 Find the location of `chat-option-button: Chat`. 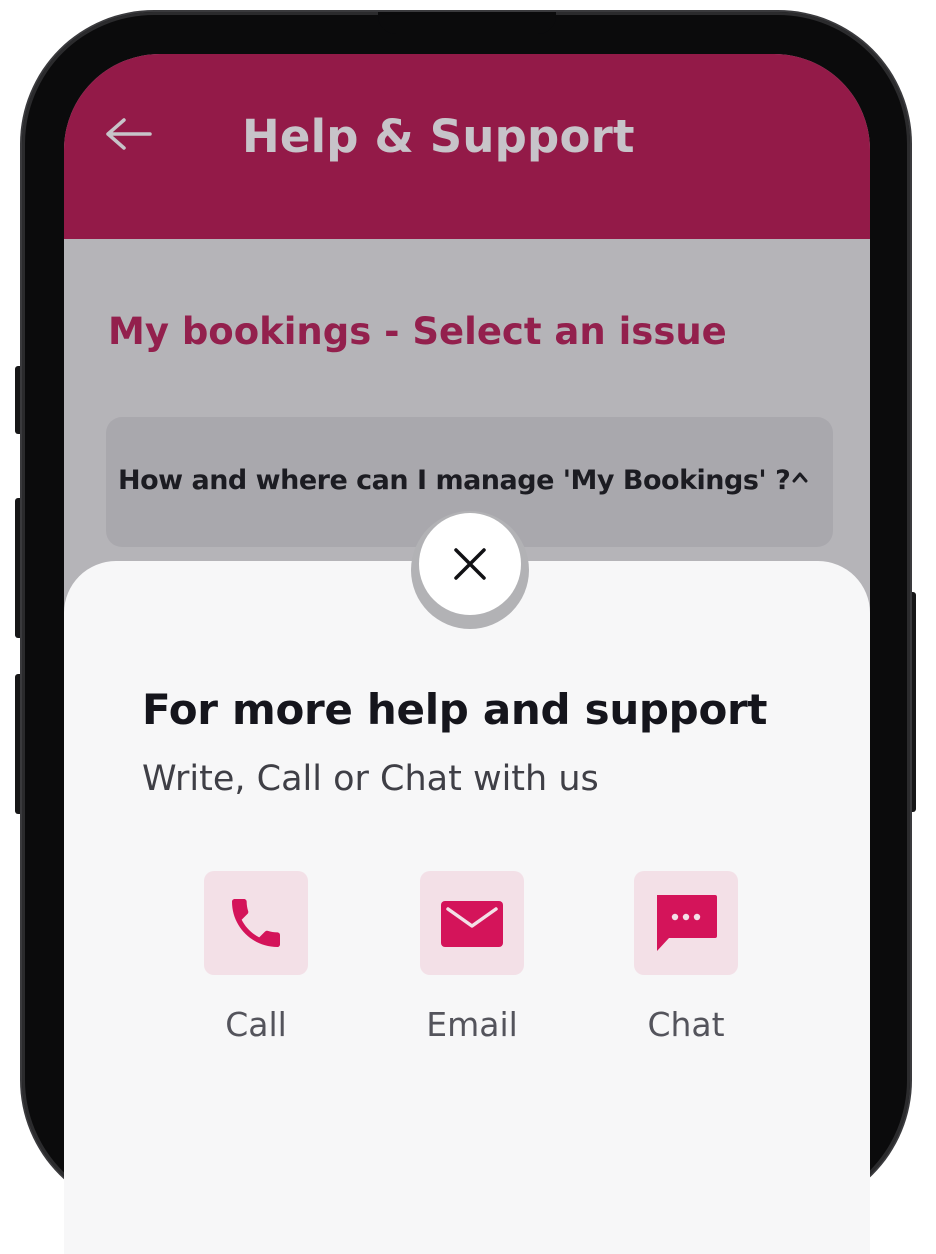

chat-option-button: Chat is located at coordinates (686, 966).